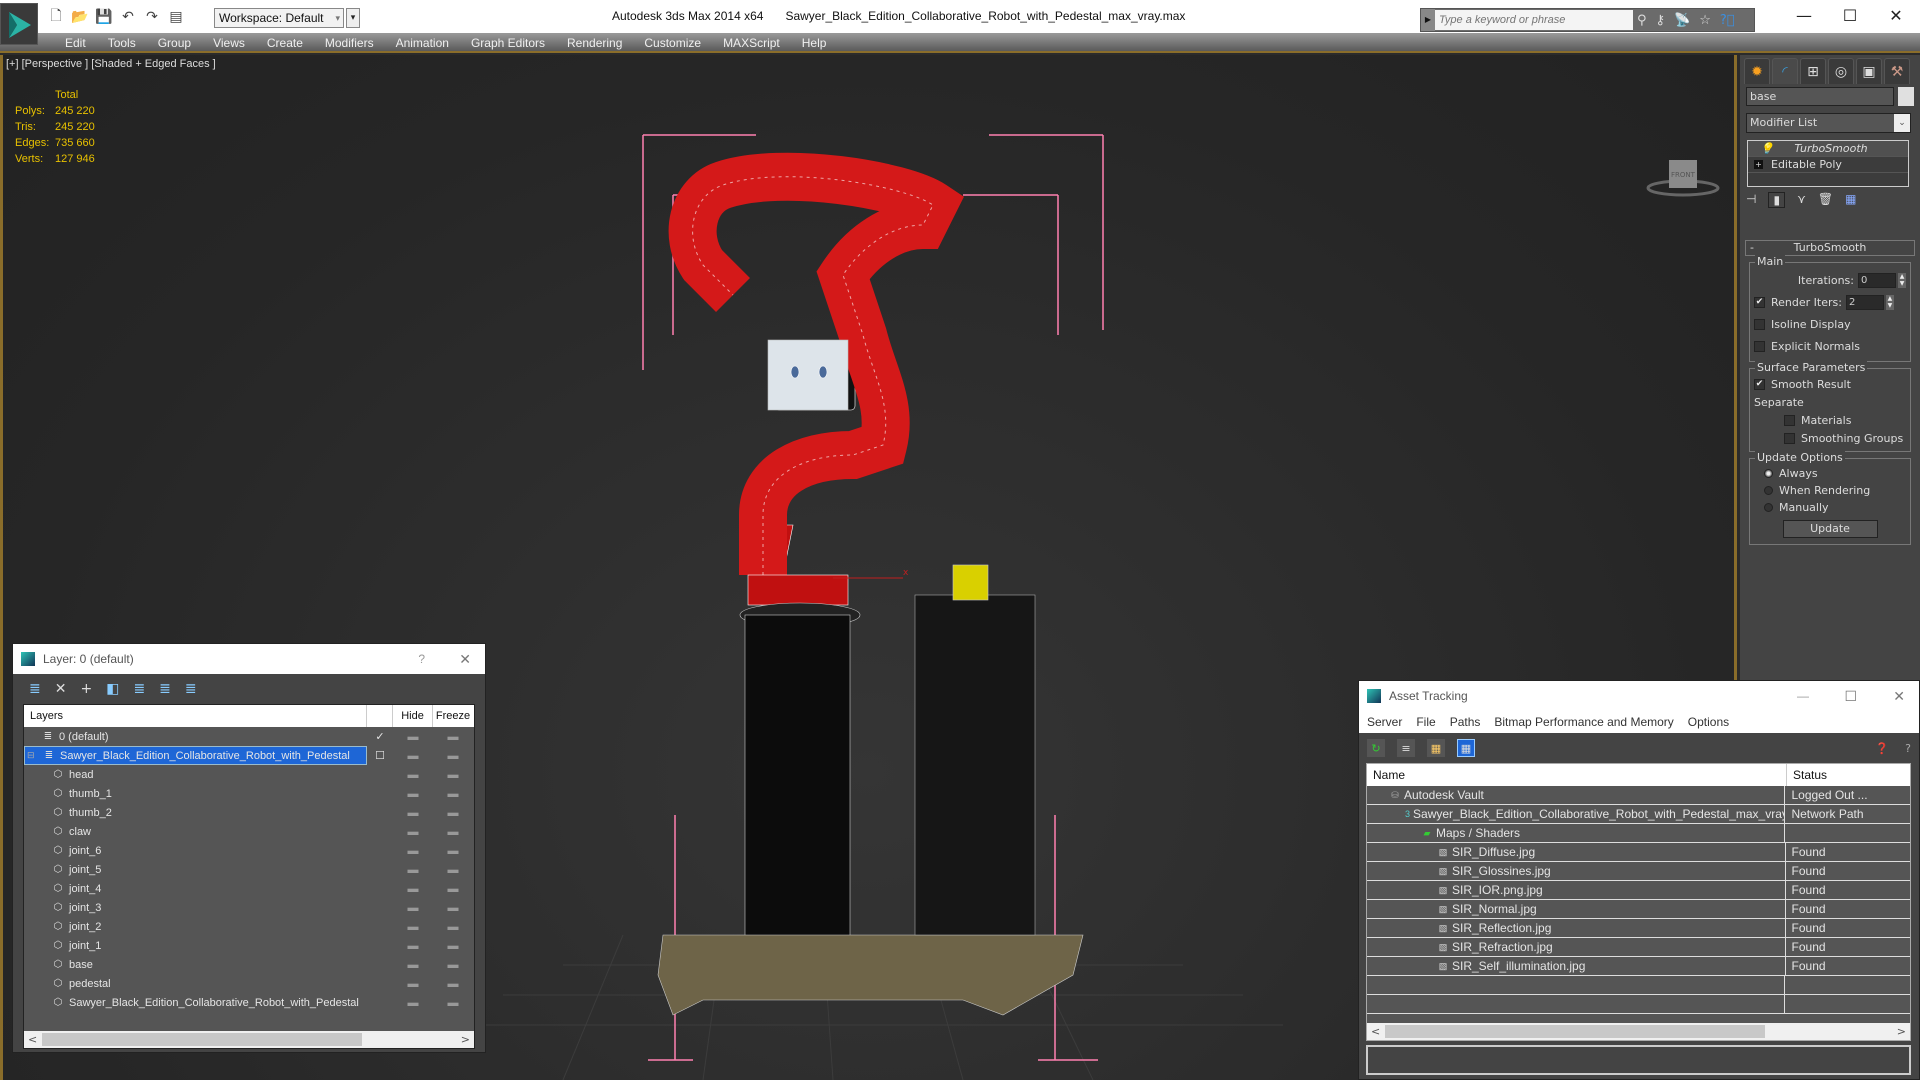  I want to click on asset-menu-file: File, so click(1425, 722).